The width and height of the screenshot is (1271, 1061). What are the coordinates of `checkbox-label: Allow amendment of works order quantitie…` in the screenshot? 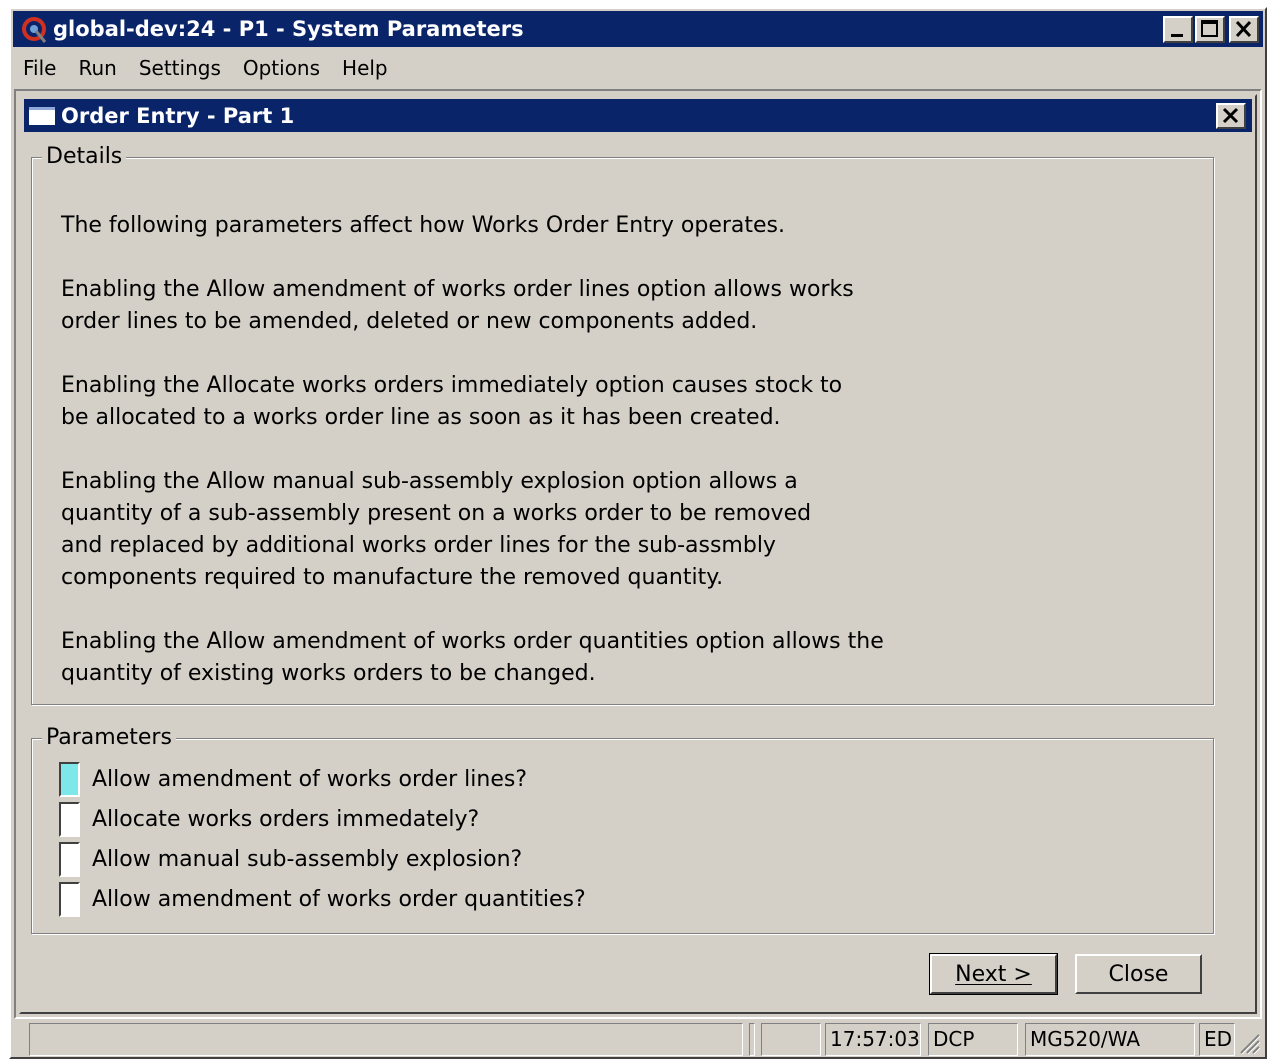 It's located at (339, 899).